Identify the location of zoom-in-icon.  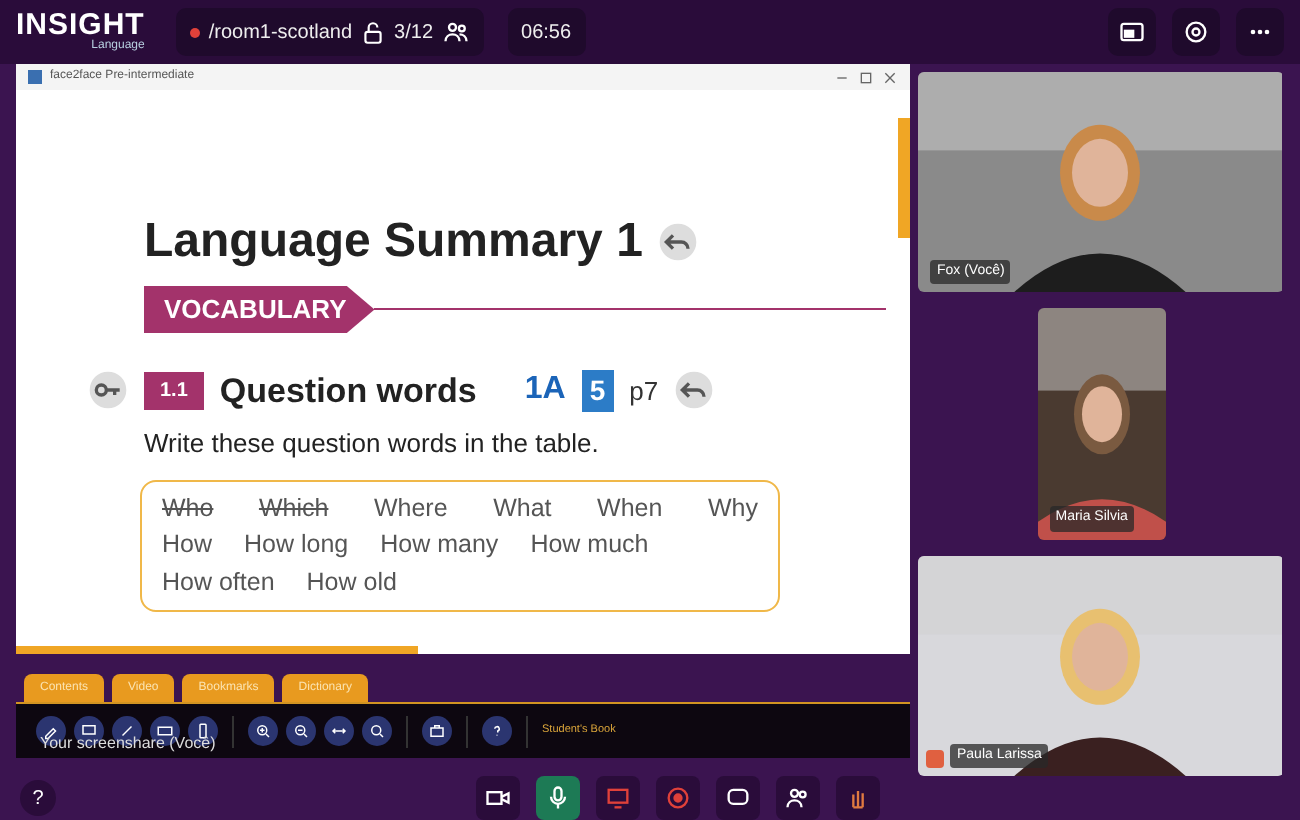
(263, 731).